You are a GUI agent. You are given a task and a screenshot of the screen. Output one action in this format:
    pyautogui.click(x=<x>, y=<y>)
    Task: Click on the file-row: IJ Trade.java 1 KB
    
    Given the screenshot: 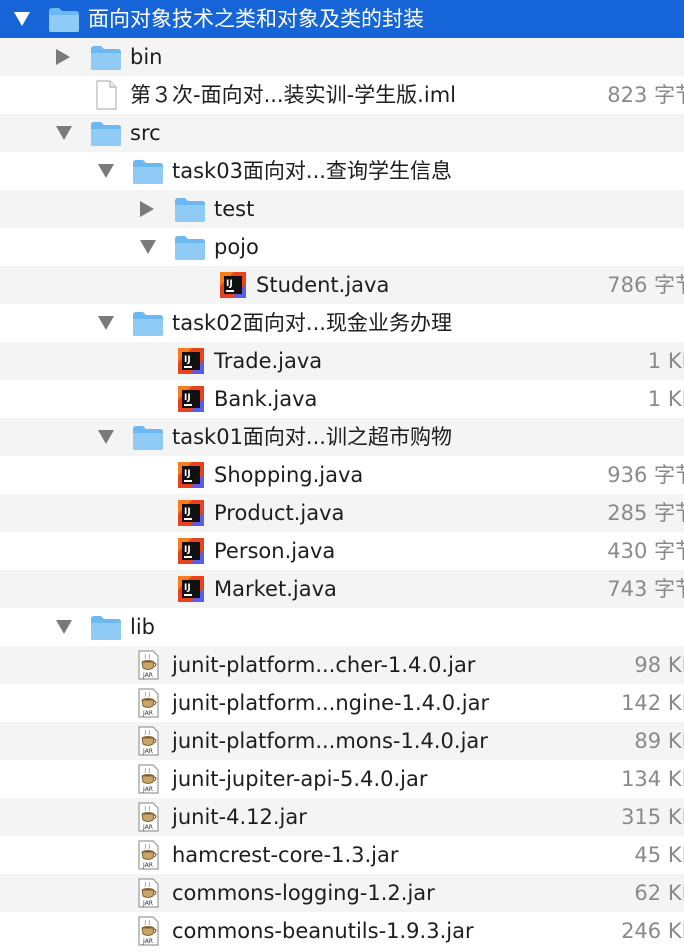 What is the action you would take?
    pyautogui.click(x=342, y=361)
    